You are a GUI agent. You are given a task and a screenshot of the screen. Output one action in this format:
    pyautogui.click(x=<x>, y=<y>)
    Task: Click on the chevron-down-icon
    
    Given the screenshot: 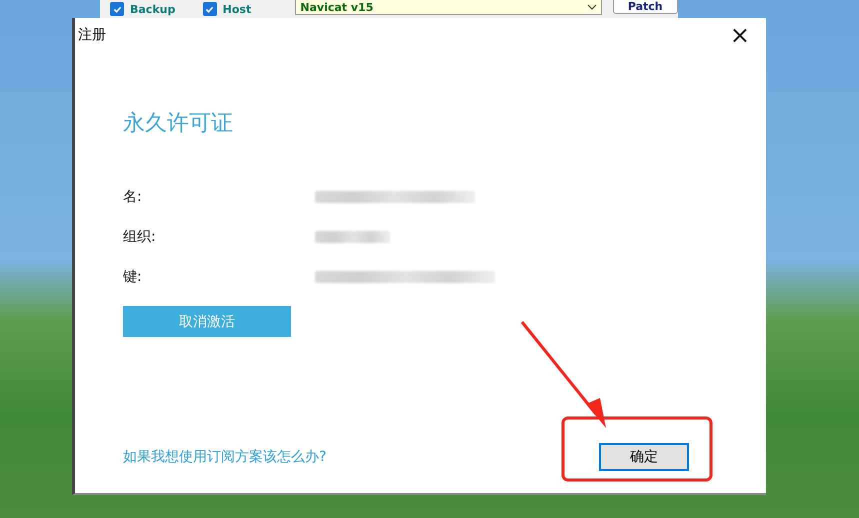 What is the action you would take?
    pyautogui.click(x=591, y=7)
    